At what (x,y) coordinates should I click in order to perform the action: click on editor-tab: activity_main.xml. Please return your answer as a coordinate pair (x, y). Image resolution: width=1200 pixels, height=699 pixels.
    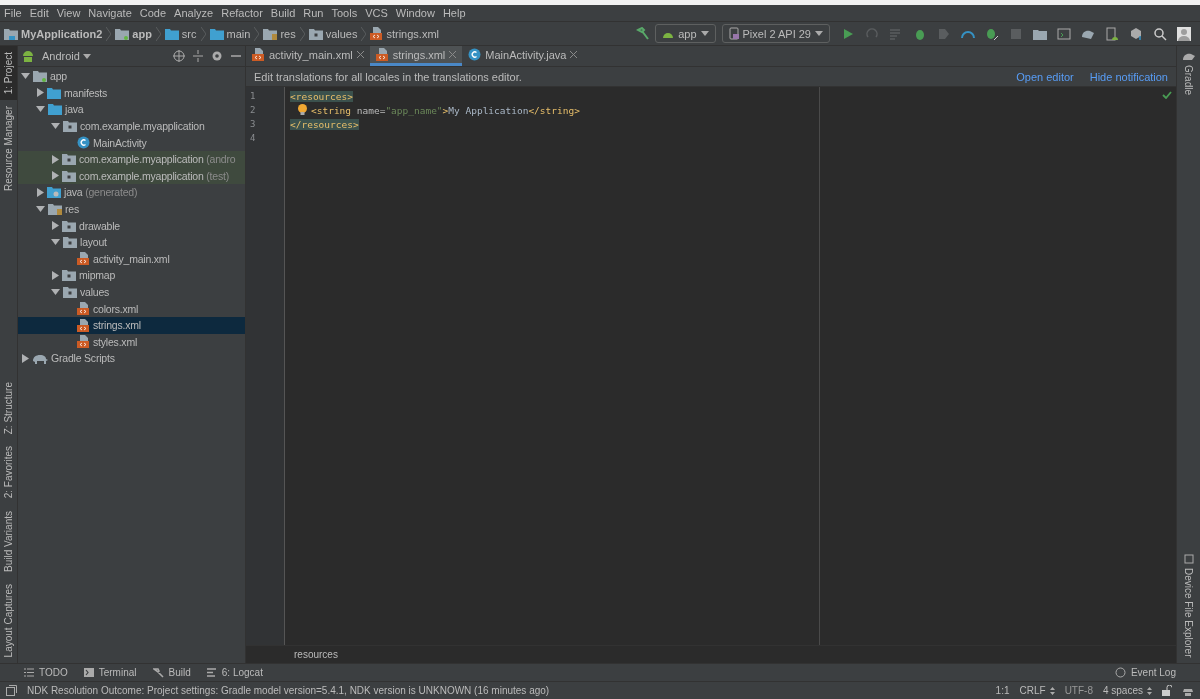
    Looking at the image, I should click on (308, 56).